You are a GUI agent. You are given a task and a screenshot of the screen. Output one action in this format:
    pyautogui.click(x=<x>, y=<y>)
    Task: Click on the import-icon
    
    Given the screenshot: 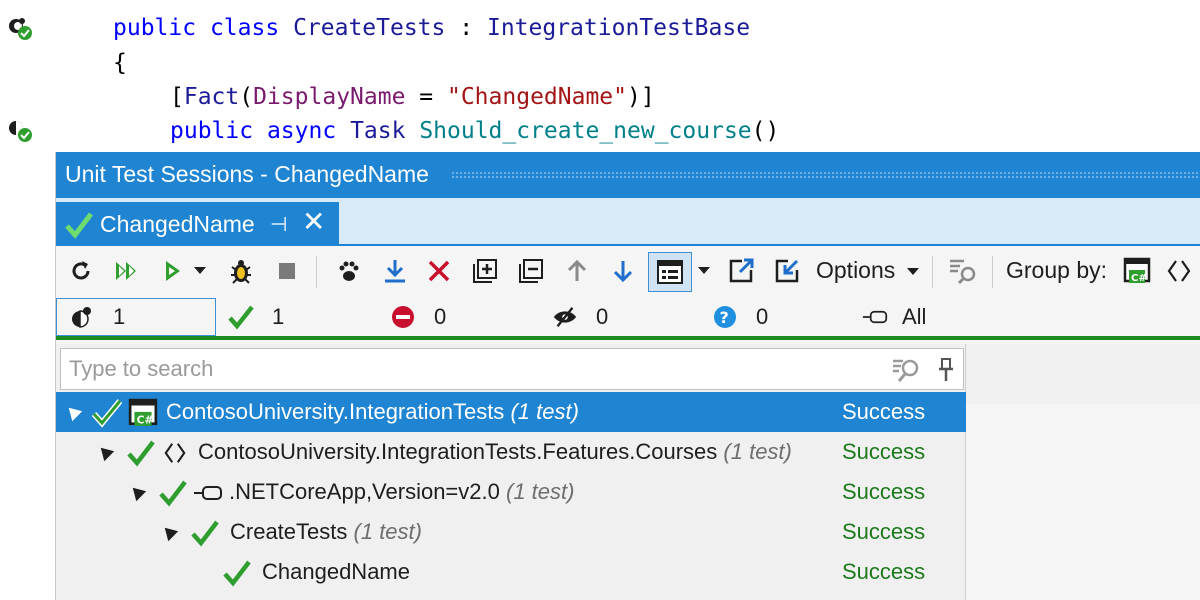 What is the action you would take?
    pyautogui.click(x=787, y=271)
    